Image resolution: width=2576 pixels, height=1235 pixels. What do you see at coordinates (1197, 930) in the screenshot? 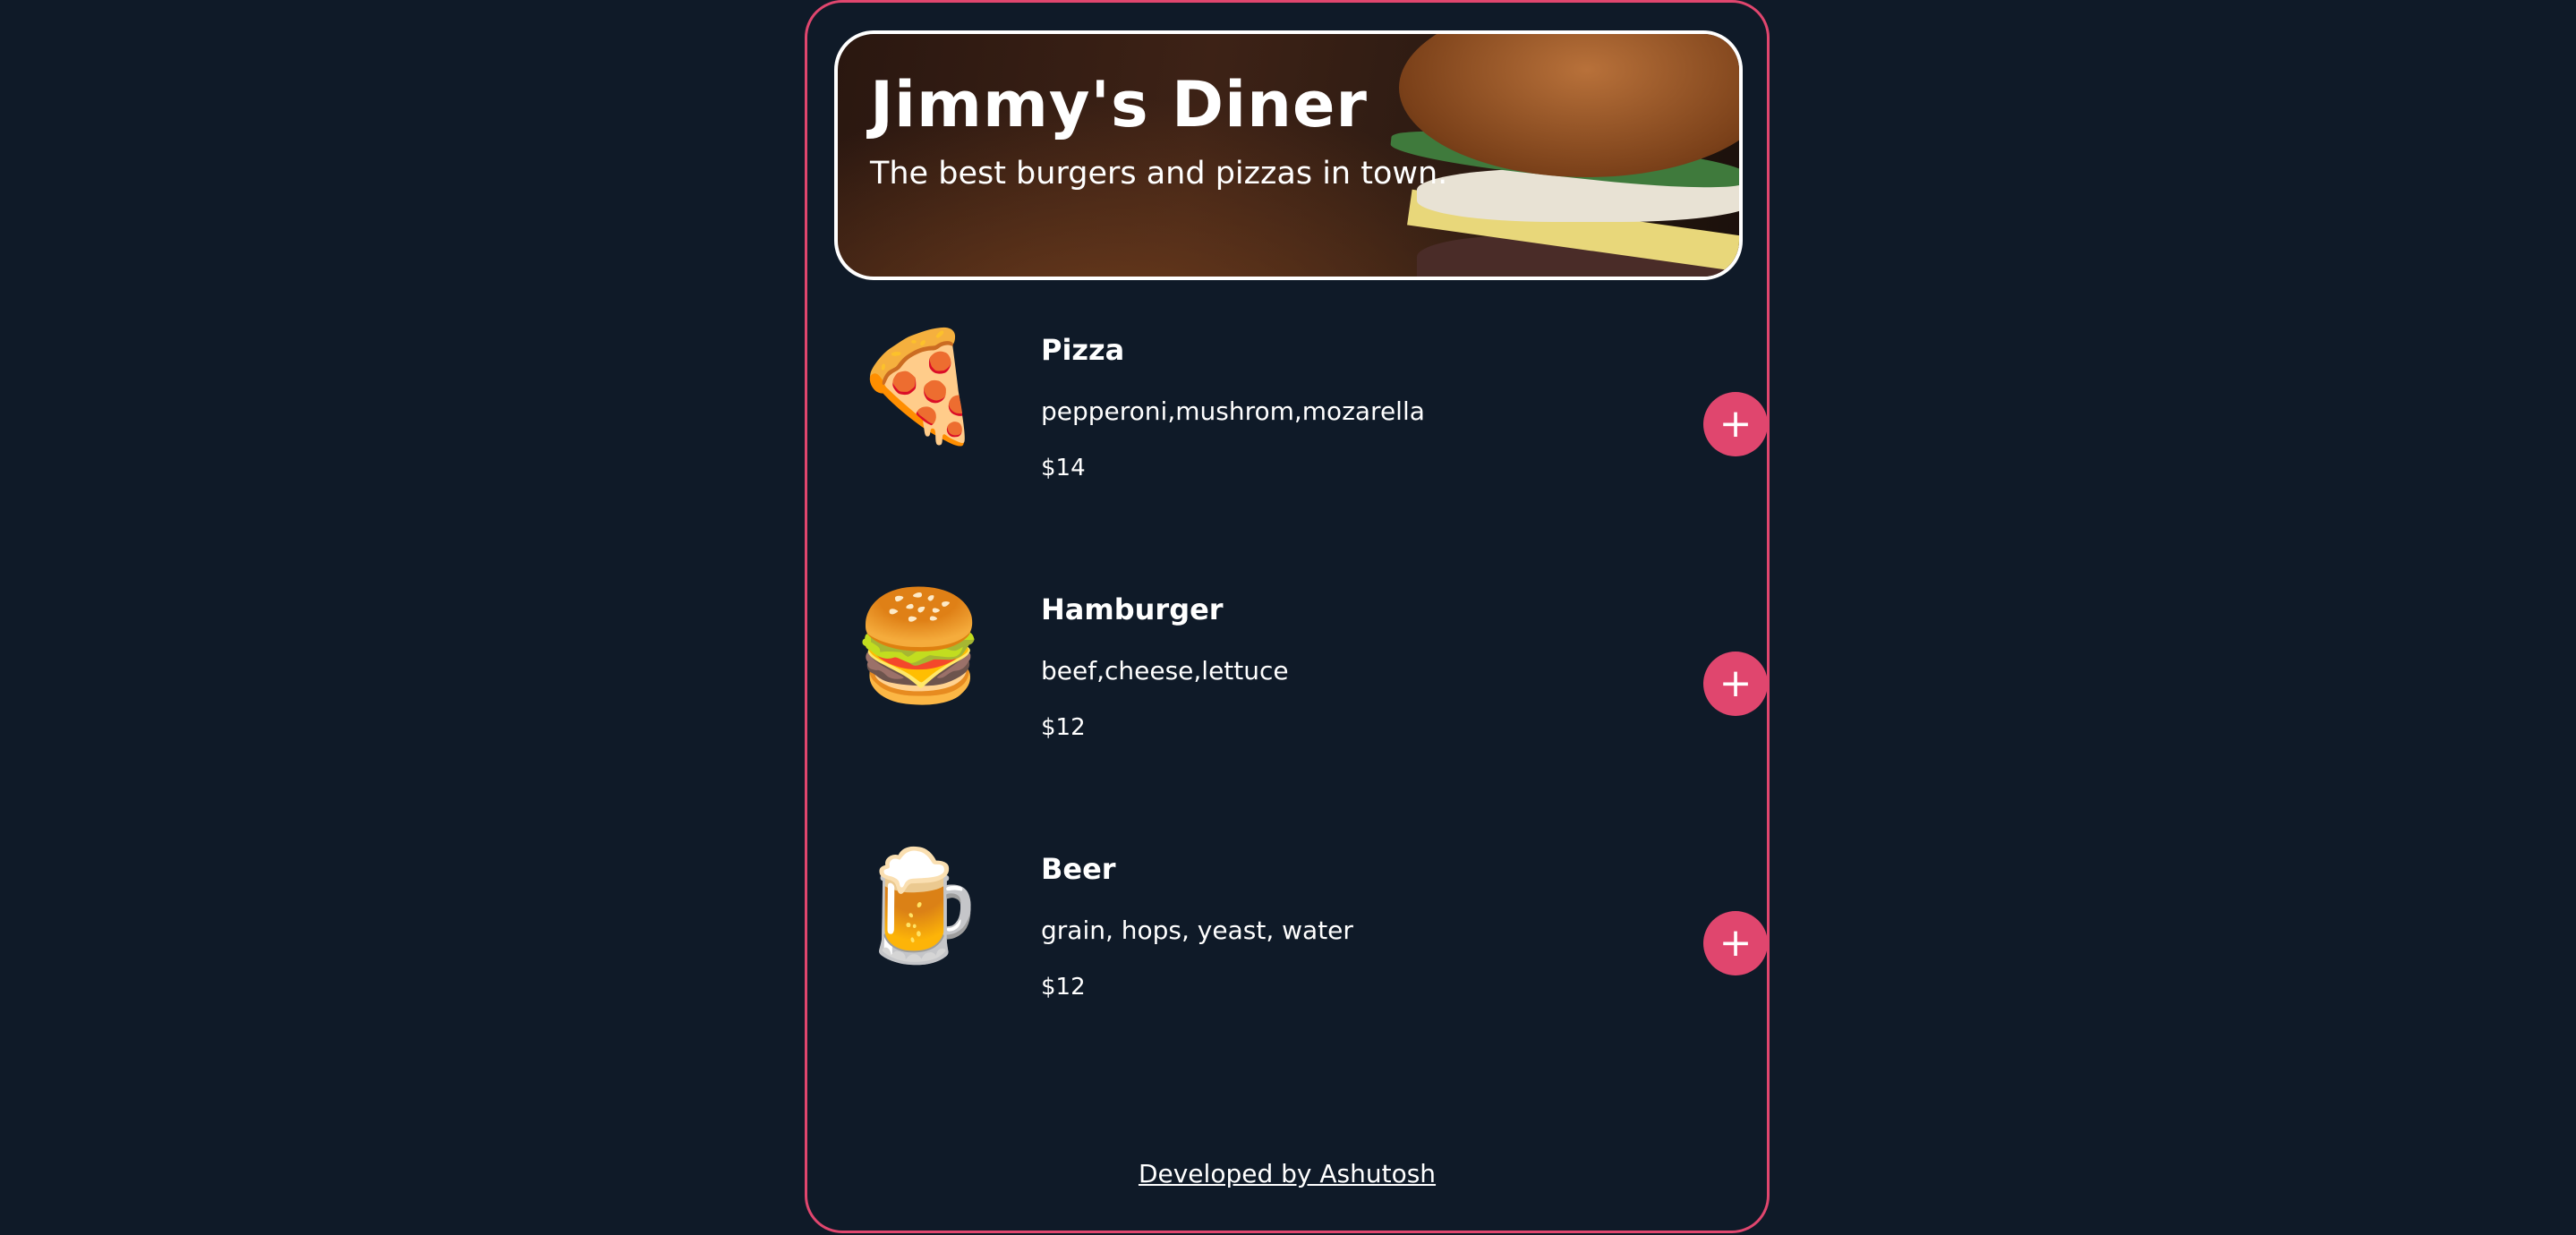
I see `item-ingredients: grain, hops, yeast, water` at bounding box center [1197, 930].